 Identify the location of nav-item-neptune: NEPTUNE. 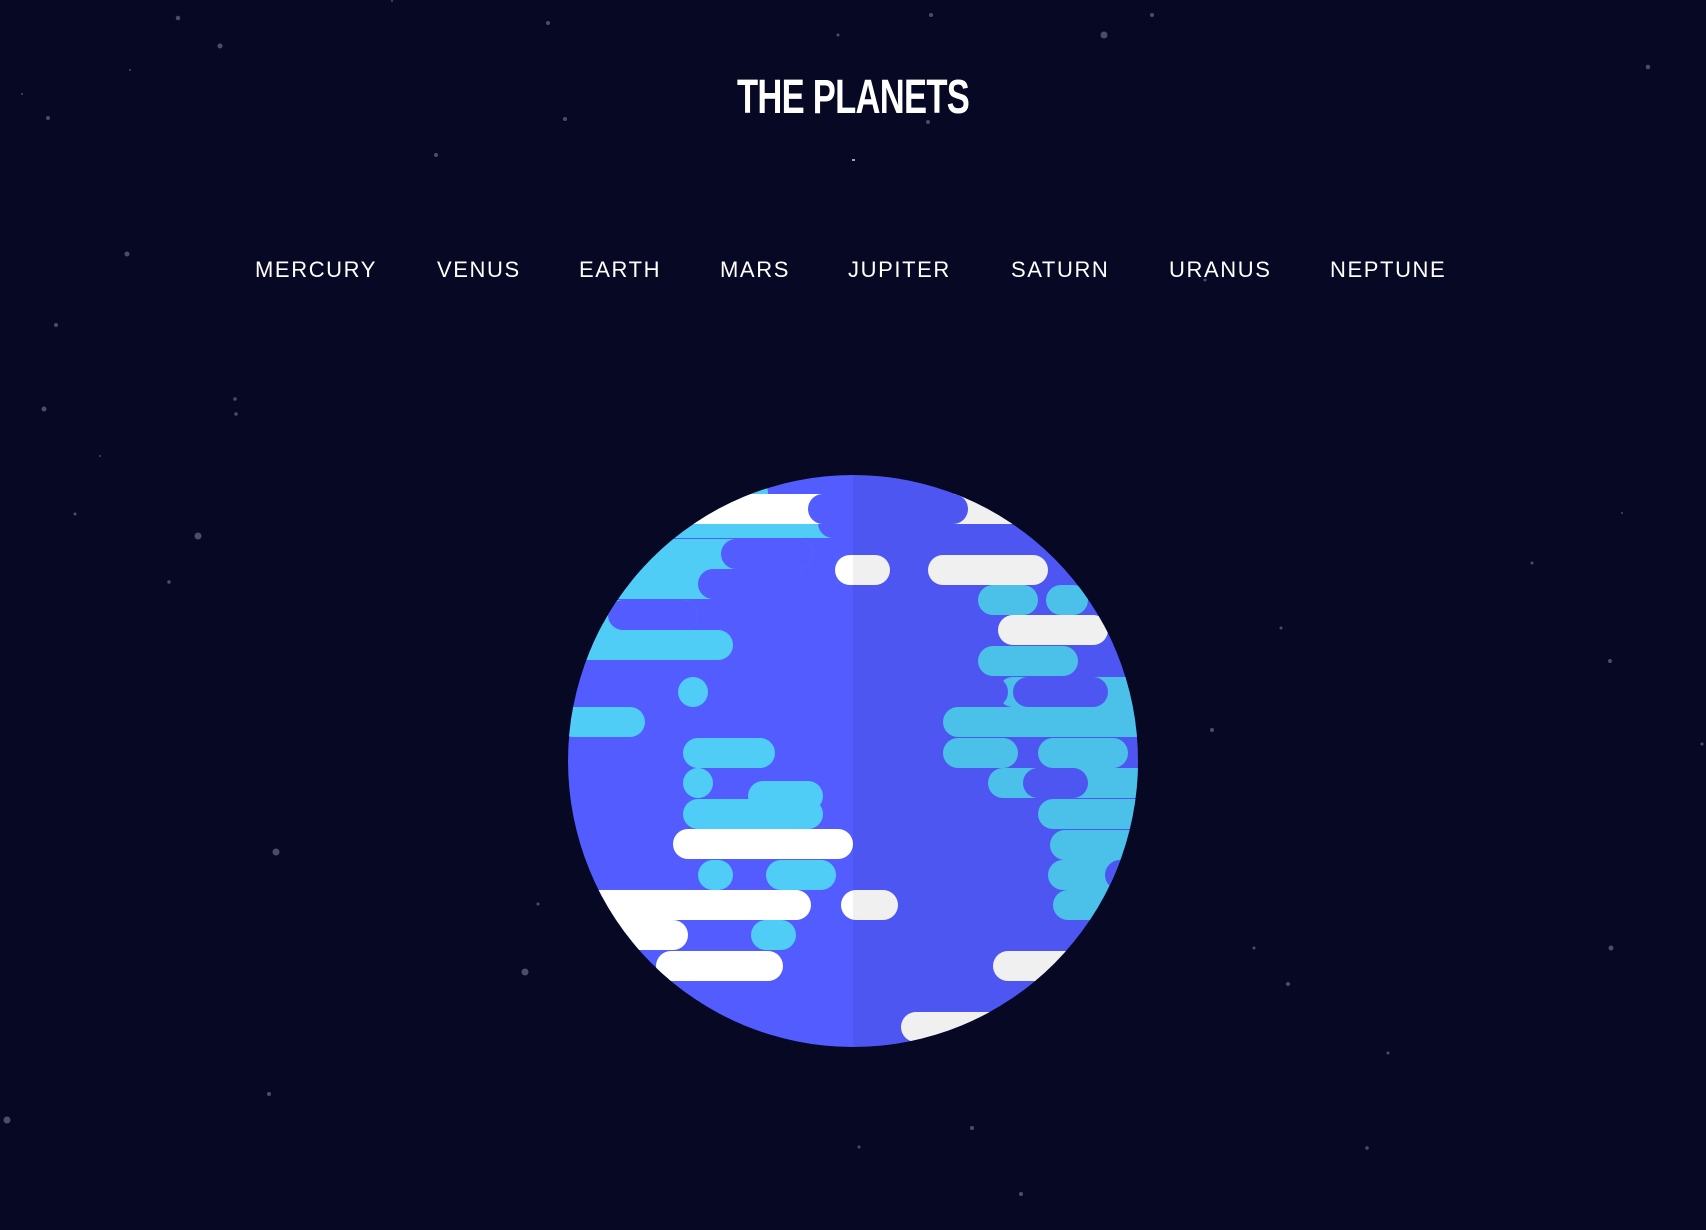
(1388, 270).